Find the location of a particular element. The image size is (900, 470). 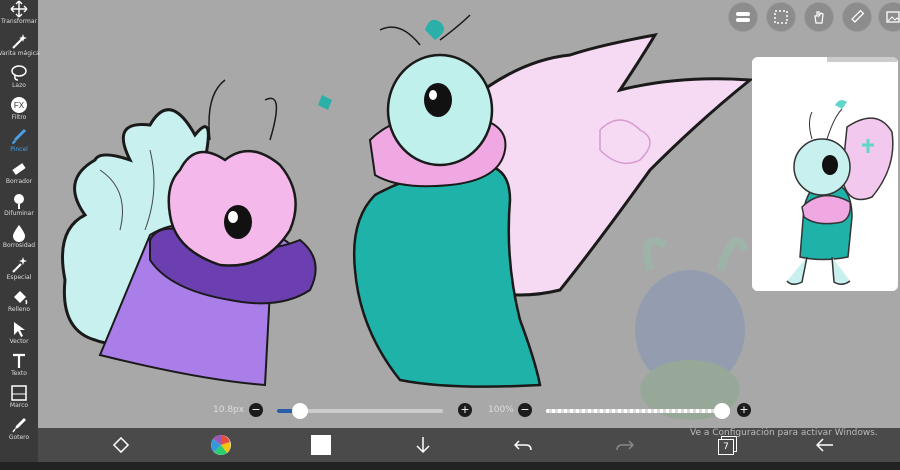

tool-blurriness: Borrosidad is located at coordinates (19, 240).